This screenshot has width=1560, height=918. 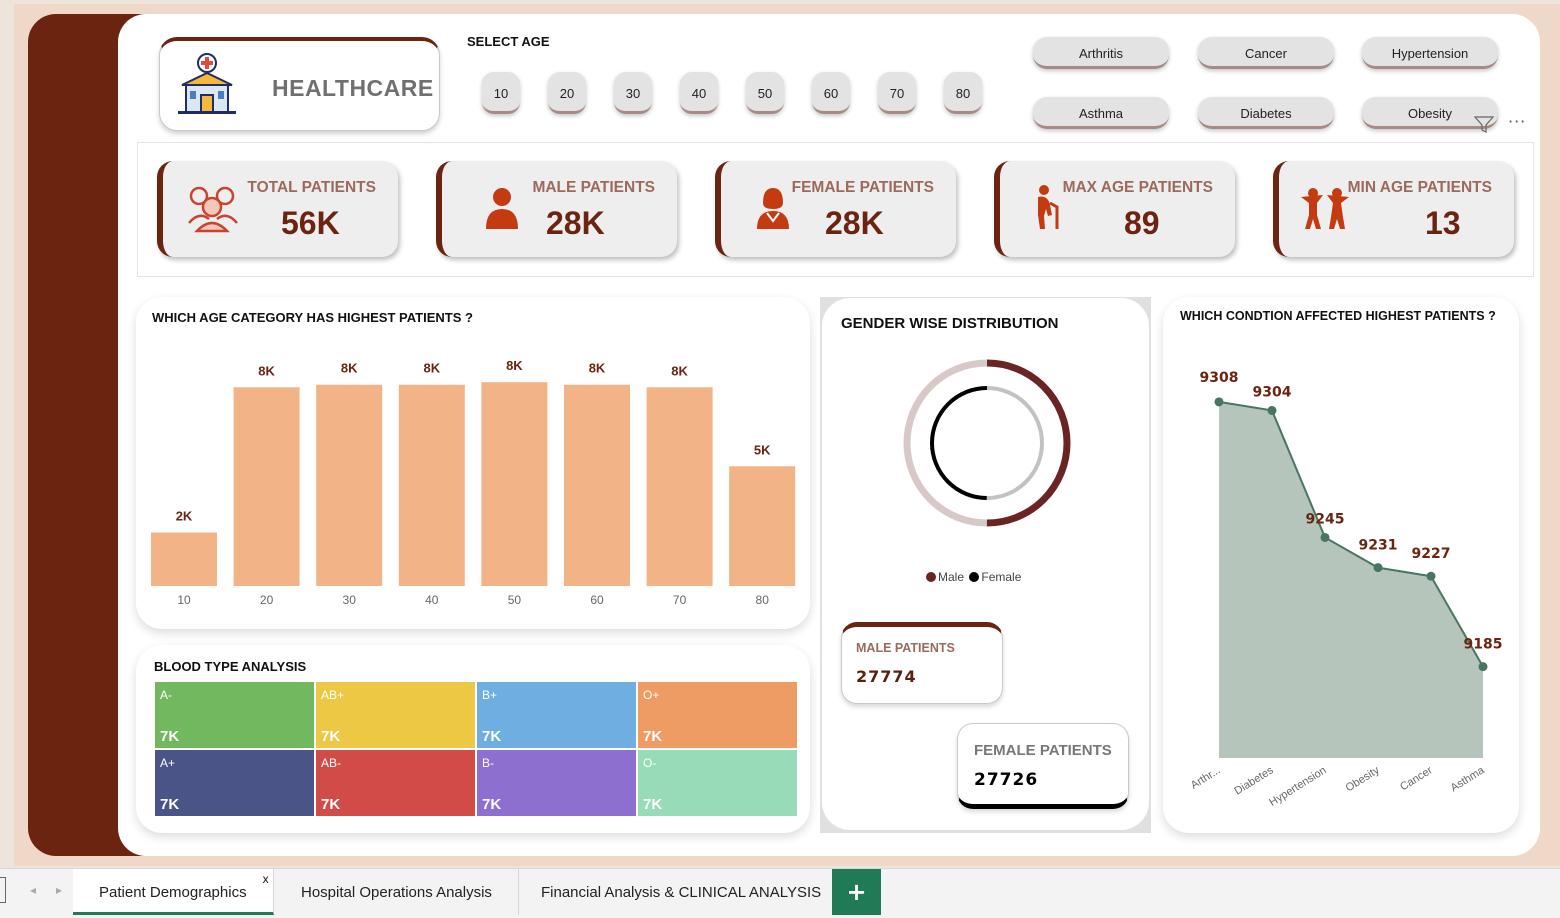 What do you see at coordinates (575, 223) in the screenshot?
I see `kpi-value: 28K` at bounding box center [575, 223].